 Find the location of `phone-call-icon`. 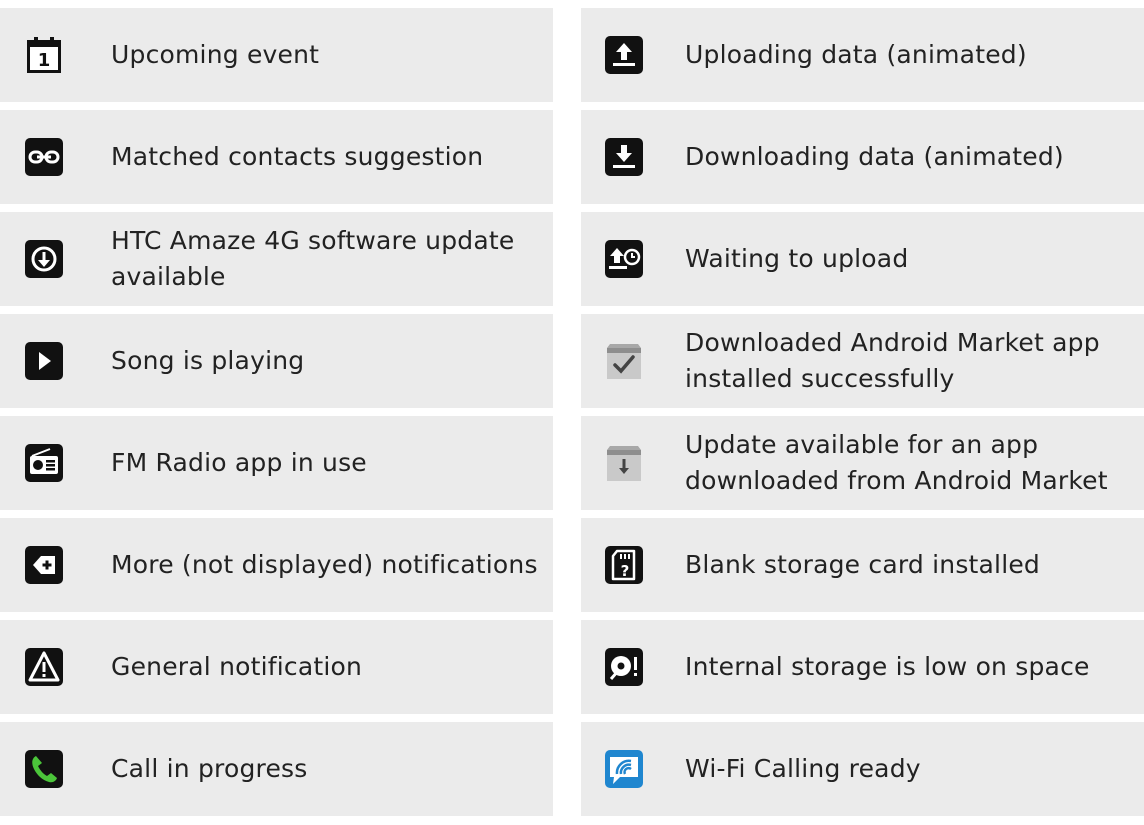

phone-call-icon is located at coordinates (44, 769).